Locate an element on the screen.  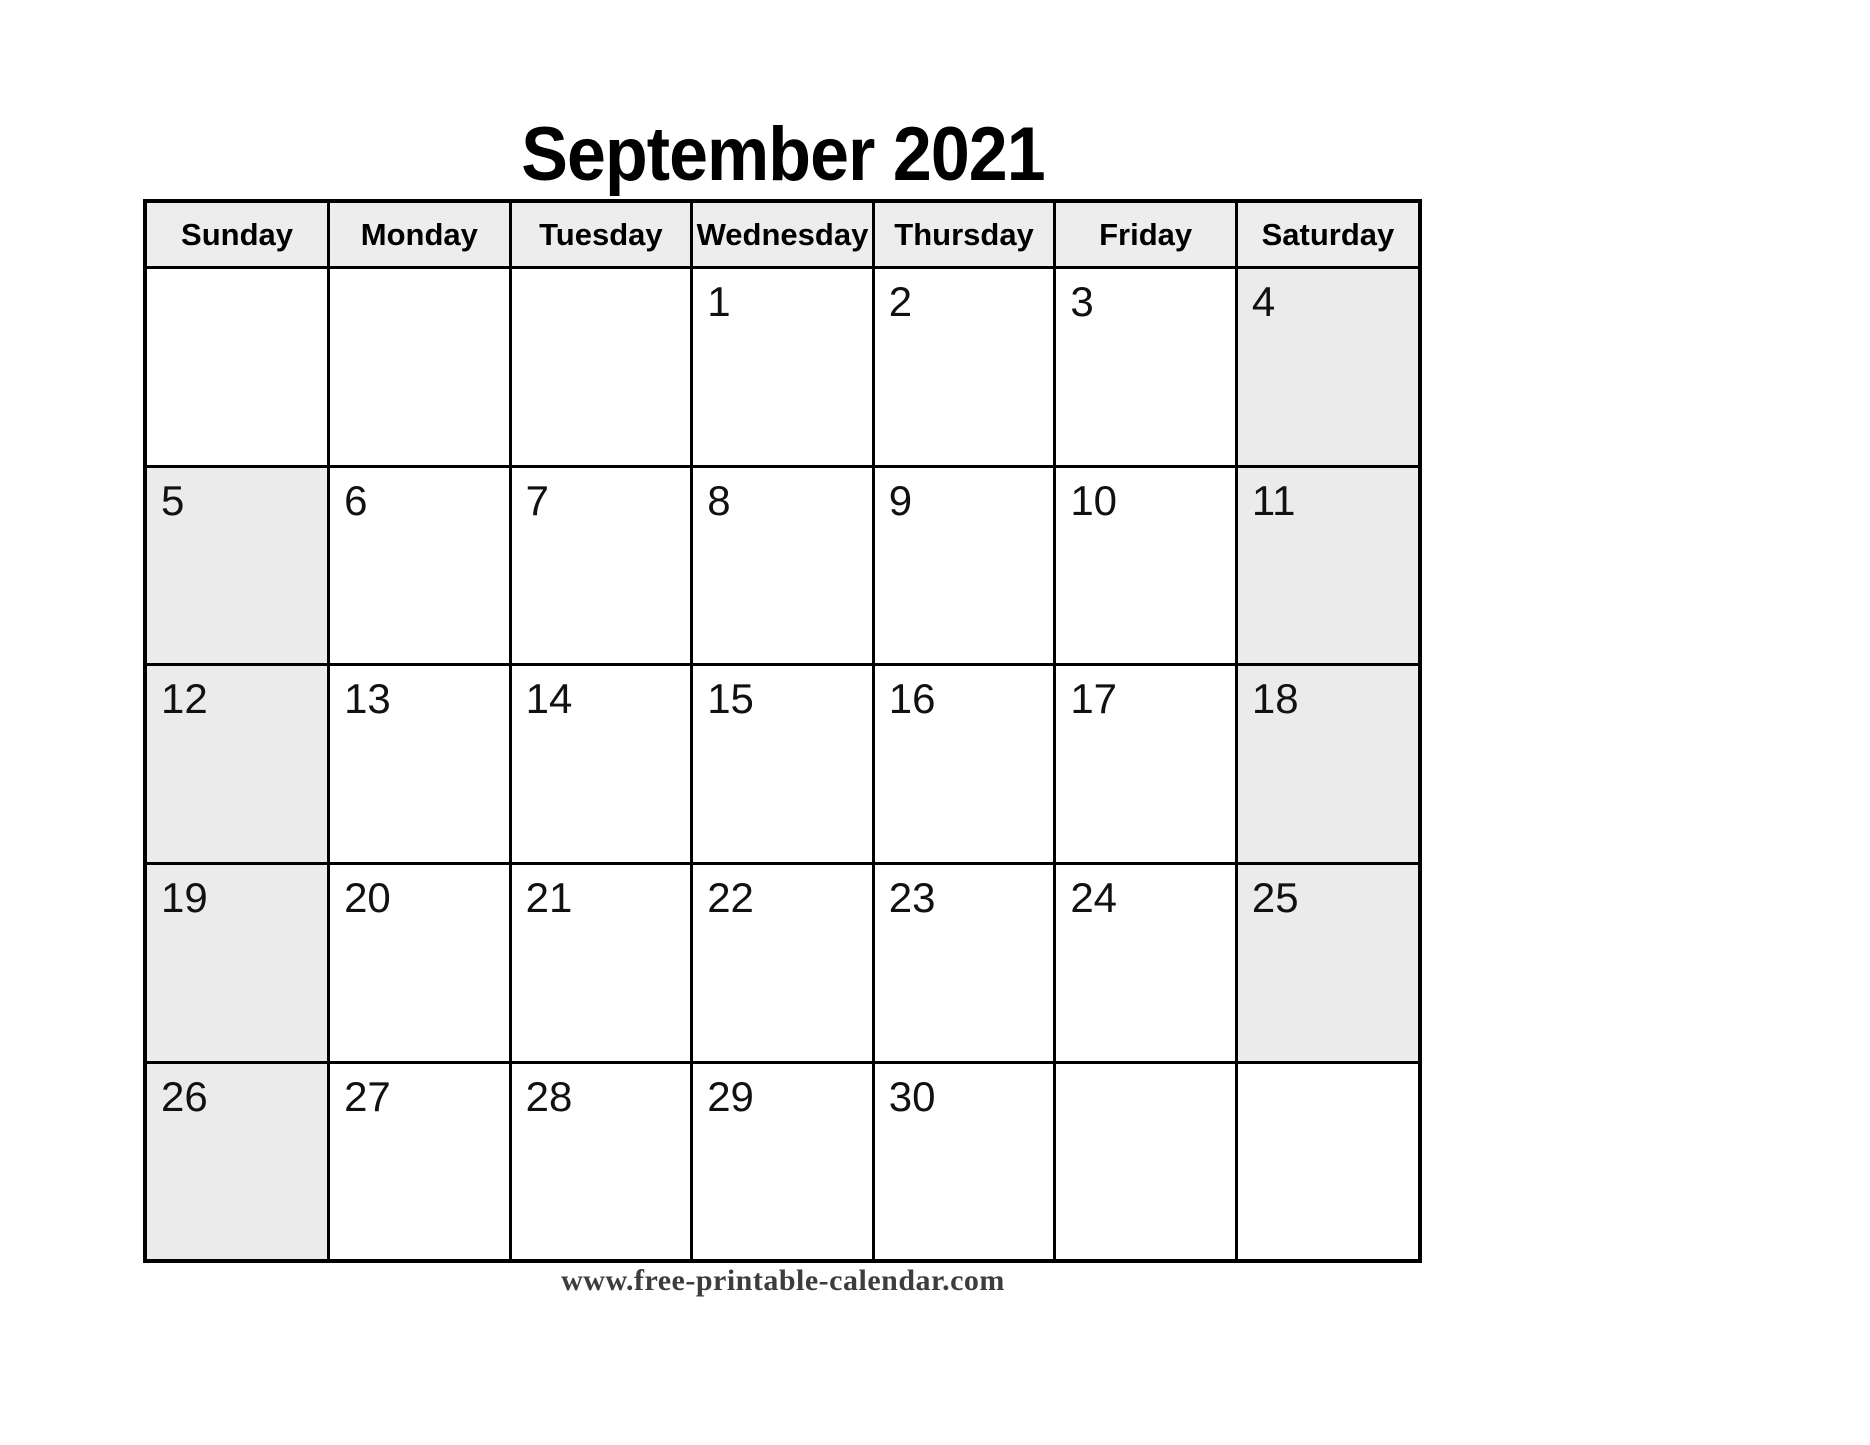
calendar-day-cell: 15 is located at coordinates (782, 764).